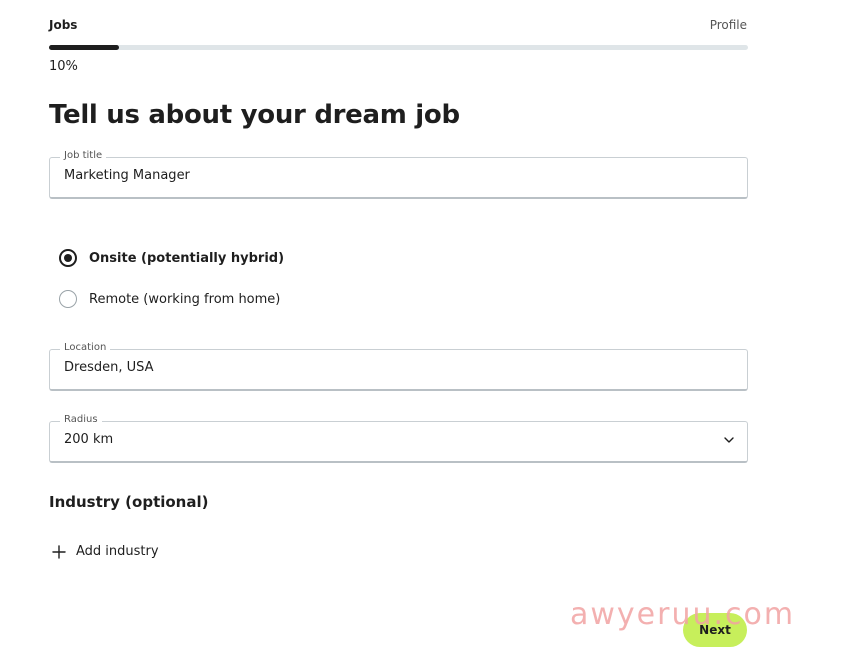  What do you see at coordinates (85, 347) in the screenshot?
I see `location-label: Location` at bounding box center [85, 347].